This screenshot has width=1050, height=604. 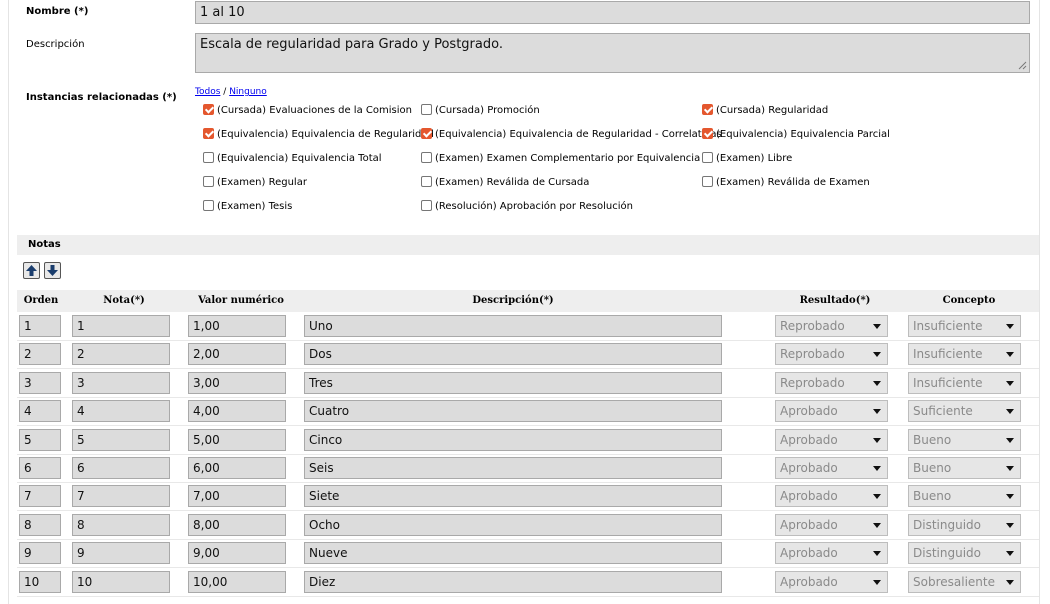 I want to click on valor-input: 7,00, so click(x=237, y=496).